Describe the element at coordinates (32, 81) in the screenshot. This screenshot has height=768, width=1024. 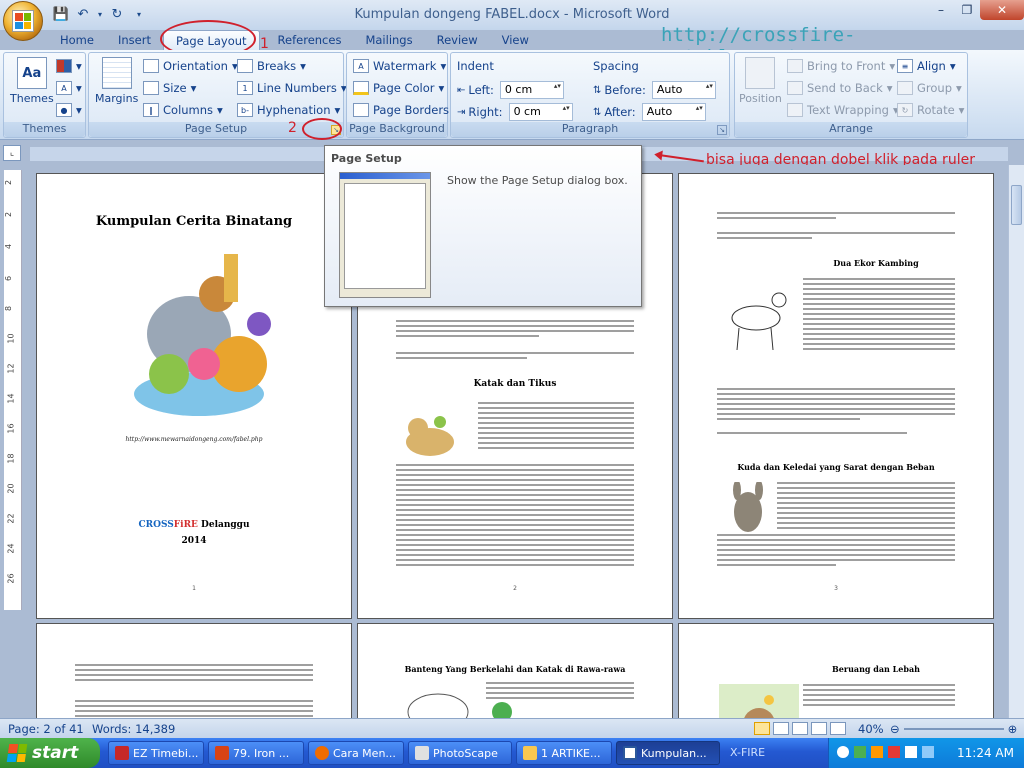
I see `themes-button: Aa Themes` at that location.